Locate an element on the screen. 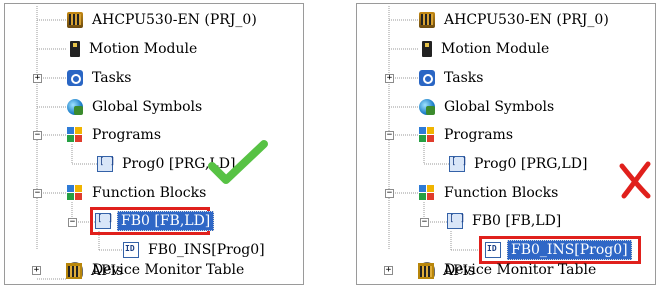 Image resolution: width=657 pixels, height=288 pixels. cross-mark-icon is located at coordinates (635, 180).